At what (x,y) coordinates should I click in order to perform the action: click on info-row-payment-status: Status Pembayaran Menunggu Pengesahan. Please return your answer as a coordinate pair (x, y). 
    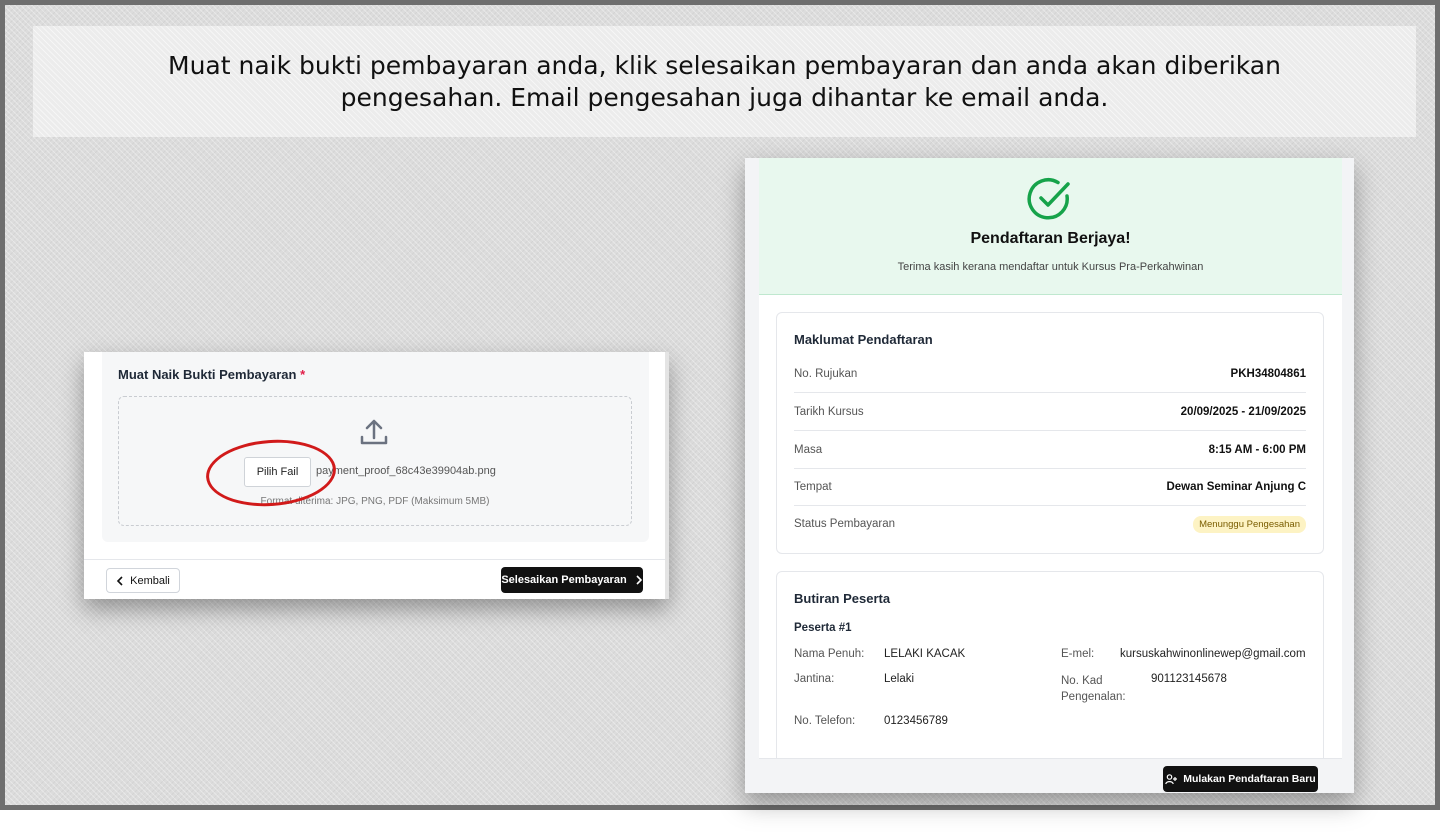
    Looking at the image, I should click on (1050, 524).